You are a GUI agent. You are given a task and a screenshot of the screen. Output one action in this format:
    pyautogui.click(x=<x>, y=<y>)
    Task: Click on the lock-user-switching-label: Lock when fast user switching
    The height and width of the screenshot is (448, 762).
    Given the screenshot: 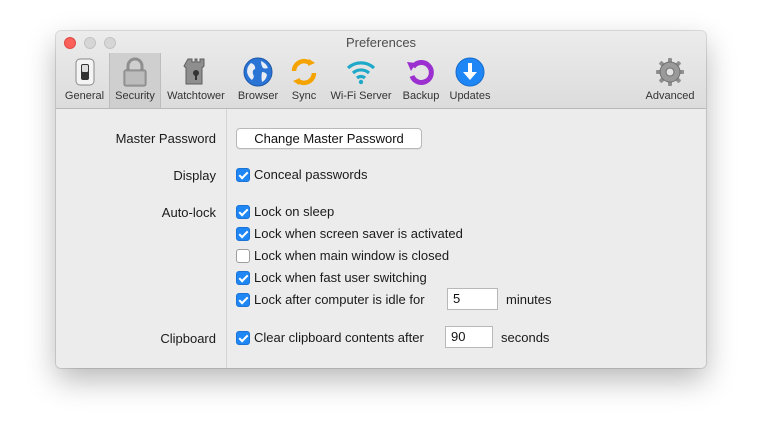 What is the action you would take?
    pyautogui.click(x=340, y=277)
    